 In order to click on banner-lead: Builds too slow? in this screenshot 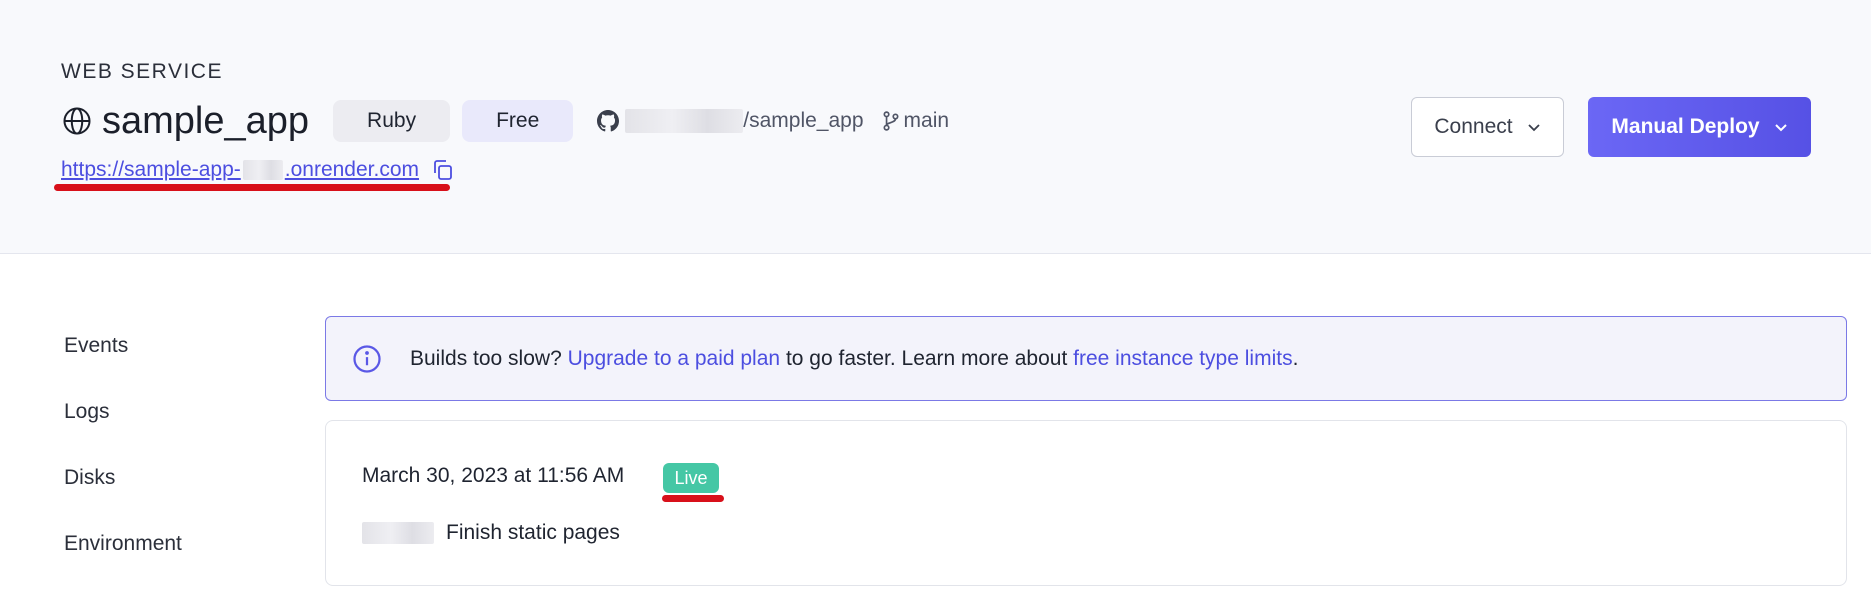, I will do `click(486, 358)`.